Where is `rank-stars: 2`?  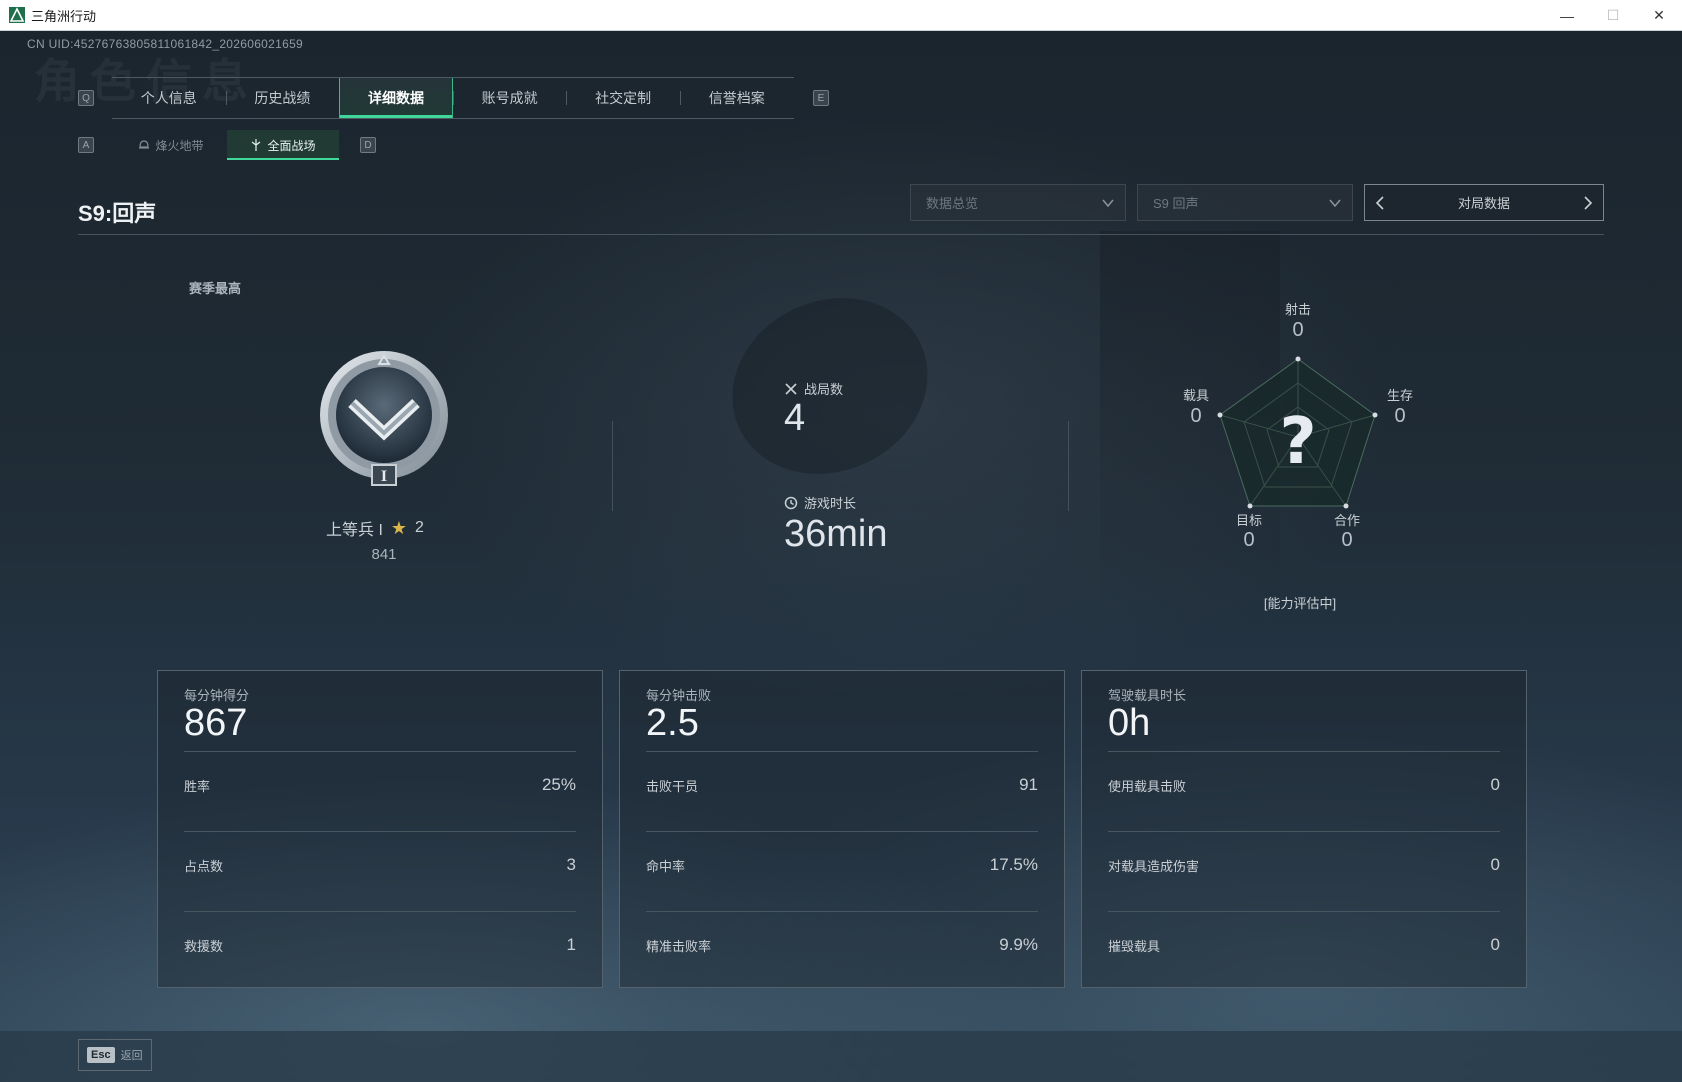 rank-stars: 2 is located at coordinates (419, 527).